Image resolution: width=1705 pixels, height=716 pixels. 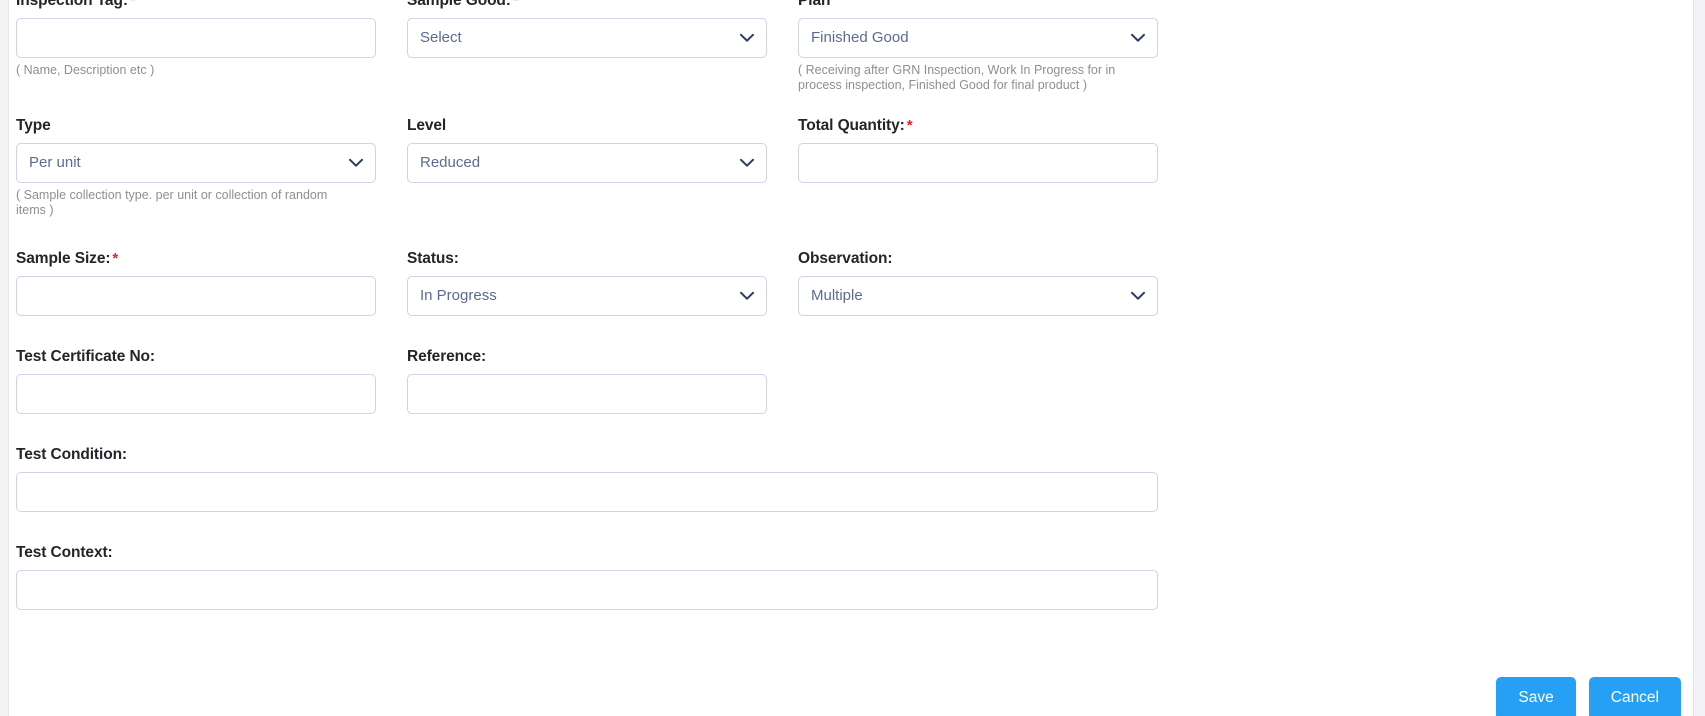 What do you see at coordinates (85, 356) in the screenshot?
I see `test-certificate-no-label: Test Certificate No:` at bounding box center [85, 356].